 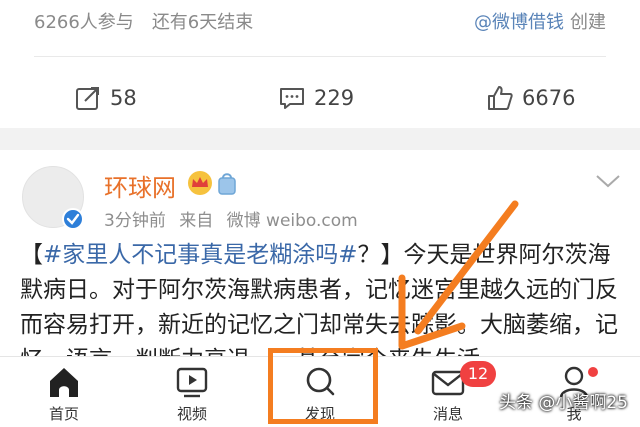 What do you see at coordinates (320, 21) in the screenshot?
I see `poll-meta-row: 6266人参与 还有6天结束 @微博借钱 创建` at bounding box center [320, 21].